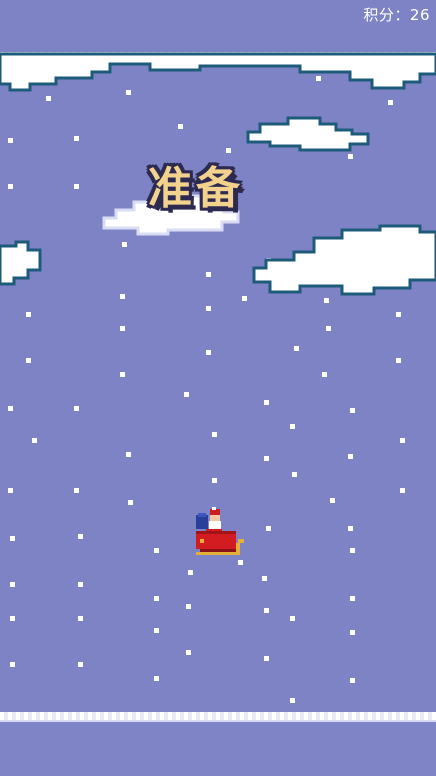  I want to click on ground, so click(218, 749).